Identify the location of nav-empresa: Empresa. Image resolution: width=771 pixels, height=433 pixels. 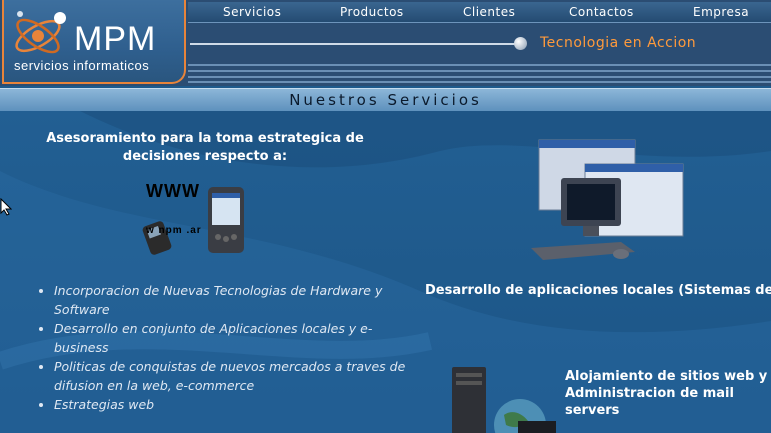
(721, 12).